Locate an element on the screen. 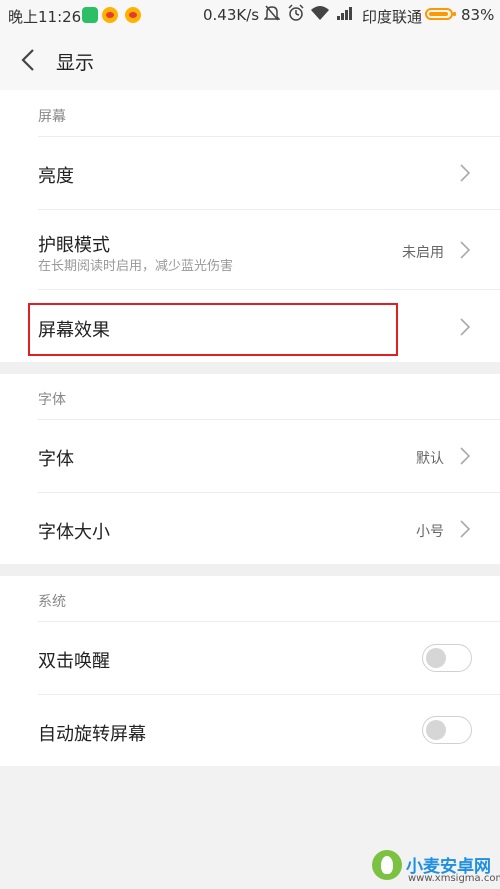 This screenshot has width=500, height=889. double-tap-wake-label: 双击唤醒 is located at coordinates (74, 661).